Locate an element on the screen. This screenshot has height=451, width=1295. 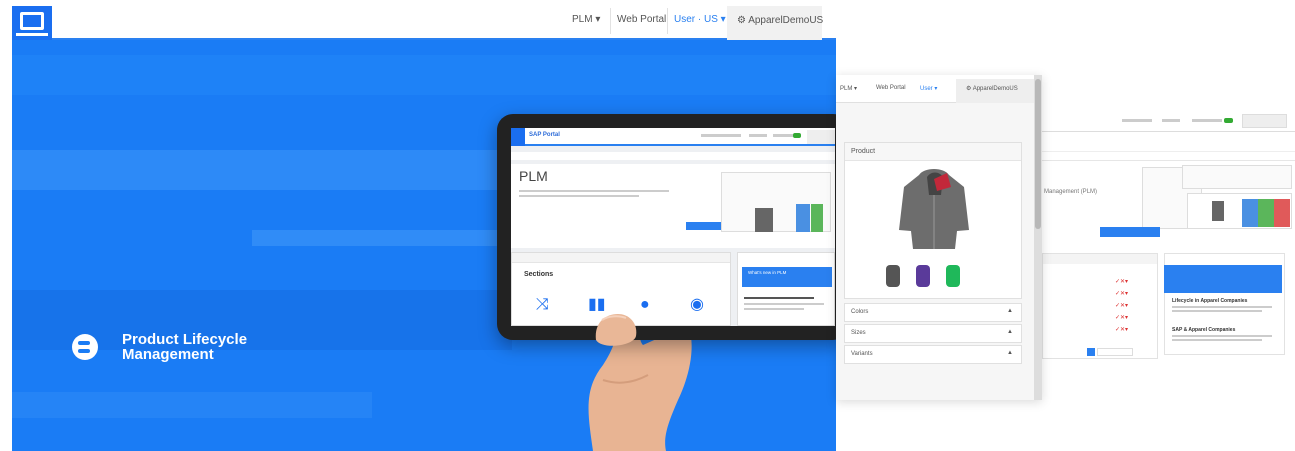
nav-account-button: ⚙ ApparelDemoUS is located at coordinates (775, 23).